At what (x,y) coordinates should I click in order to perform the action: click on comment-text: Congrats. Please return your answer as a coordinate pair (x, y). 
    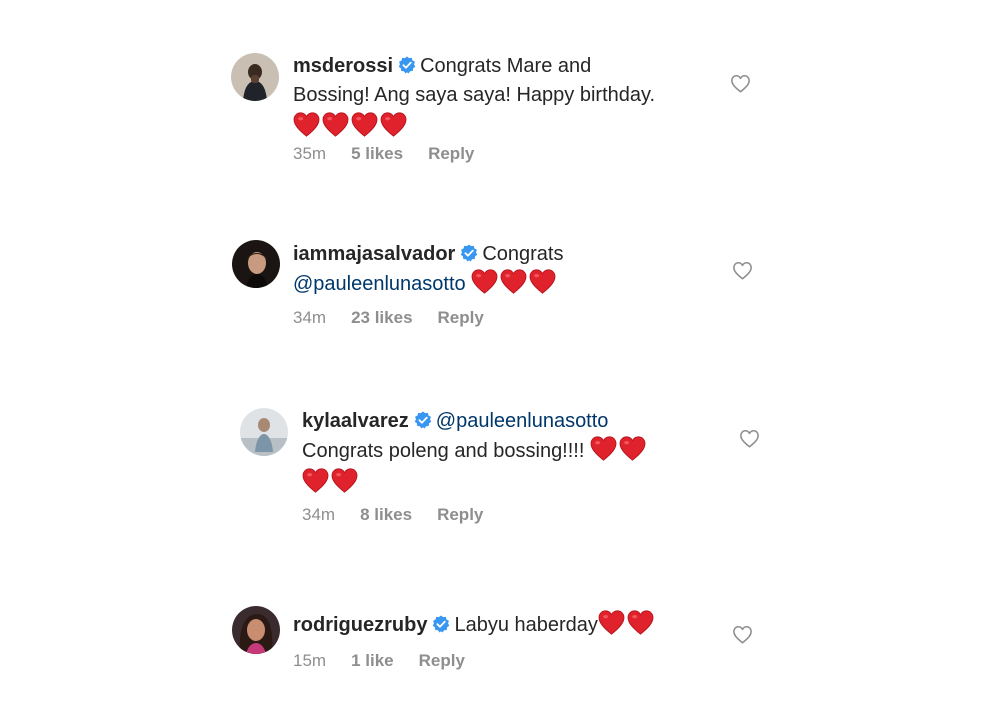
    Looking at the image, I should click on (523, 254).